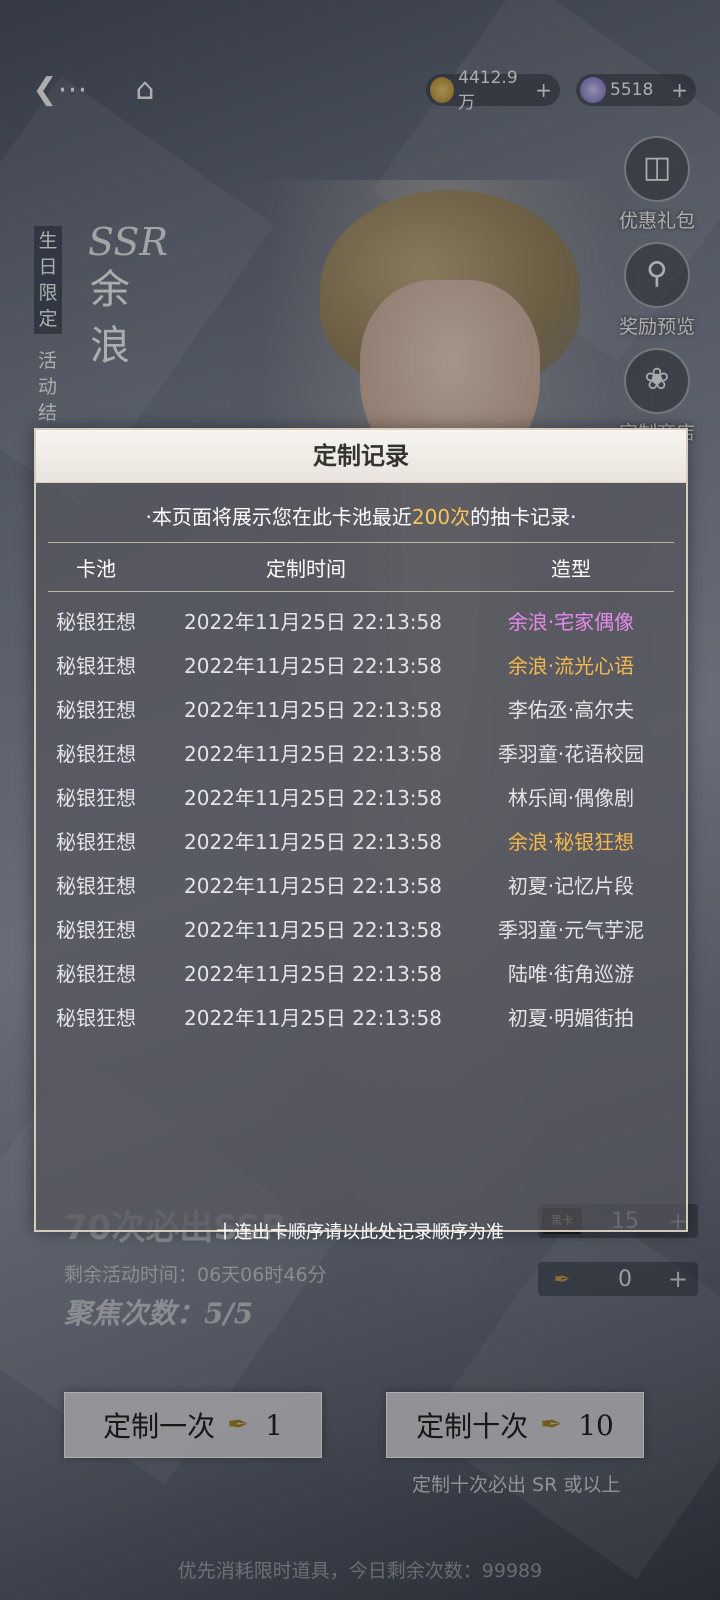  Describe the element at coordinates (361, 591) in the screenshot. I see `header-divider-bottom` at that location.